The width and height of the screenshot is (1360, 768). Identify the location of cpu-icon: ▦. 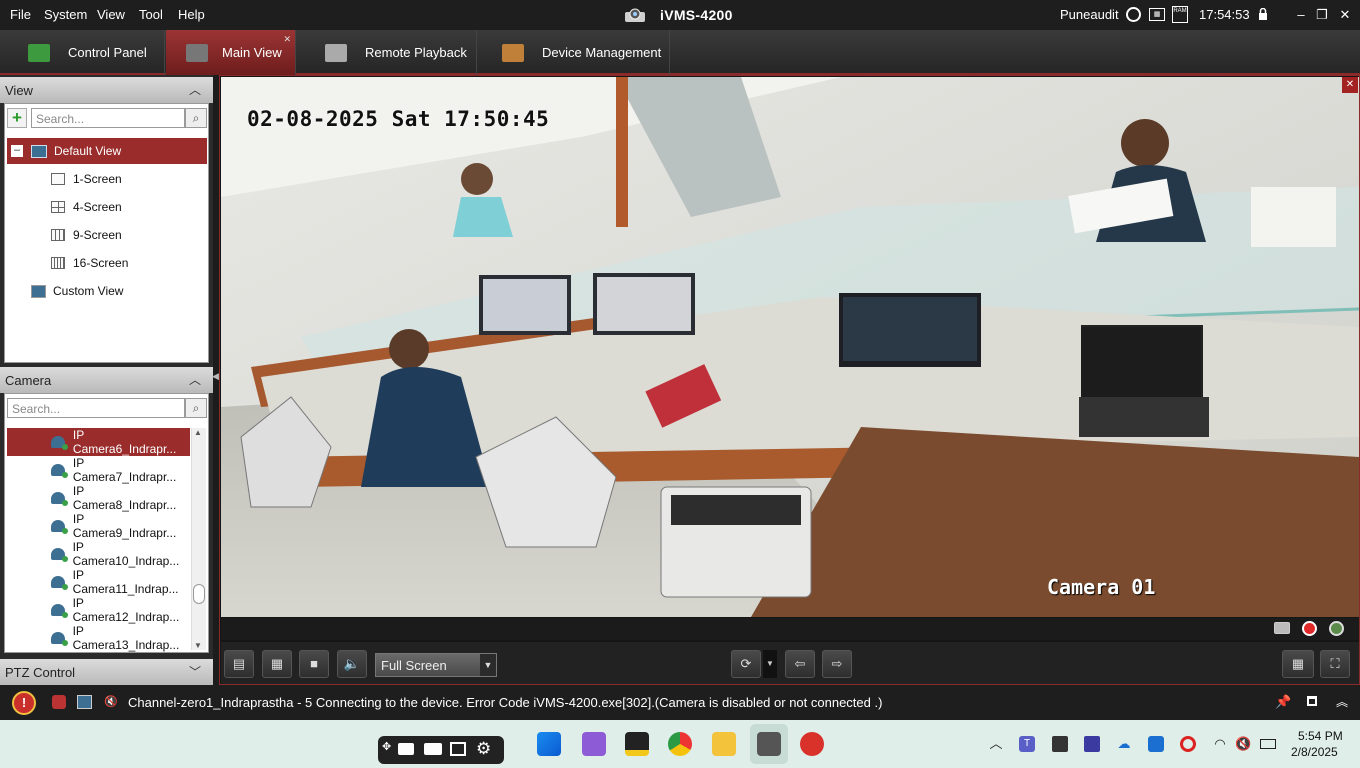
(1157, 14).